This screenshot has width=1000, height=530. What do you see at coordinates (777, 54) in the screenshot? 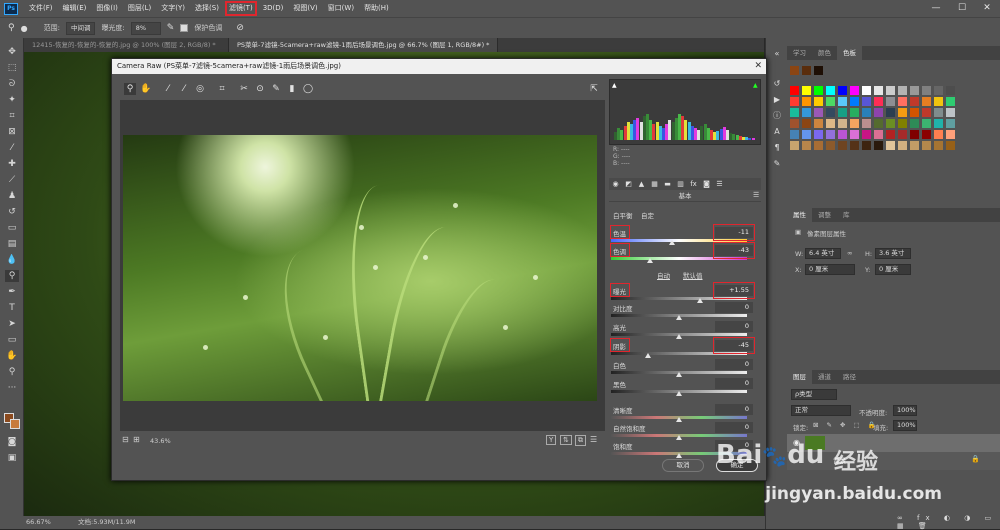
I see `collapse-panels-icon: «` at bounding box center [777, 54].